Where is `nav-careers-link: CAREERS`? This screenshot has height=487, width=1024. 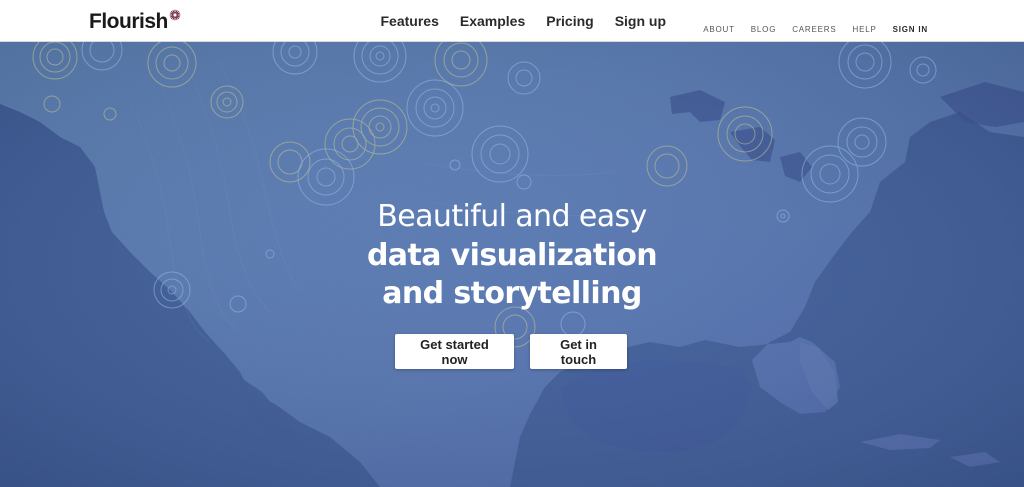 nav-careers-link: CAREERS is located at coordinates (814, 21).